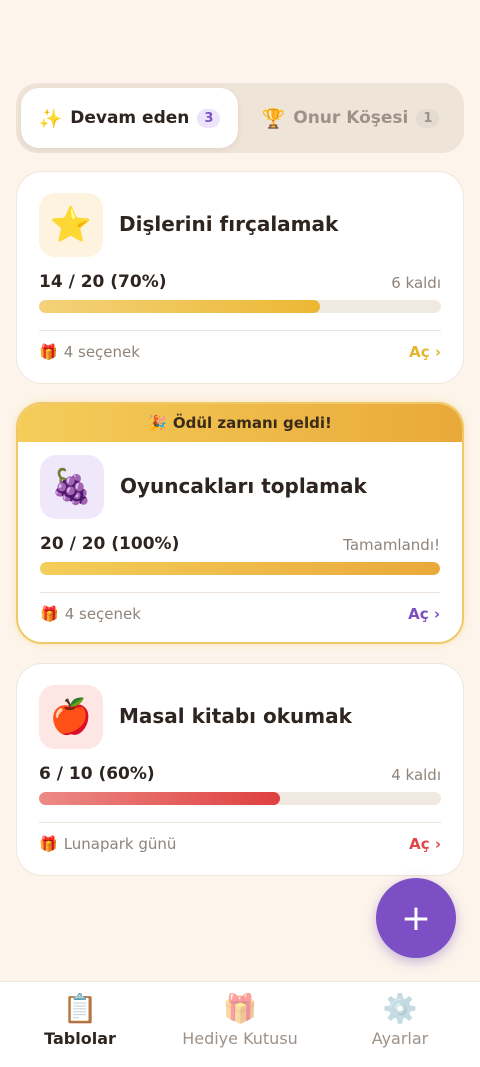  What do you see at coordinates (72, 487) in the screenshot?
I see `grapes-icon: 🍇` at bounding box center [72, 487].